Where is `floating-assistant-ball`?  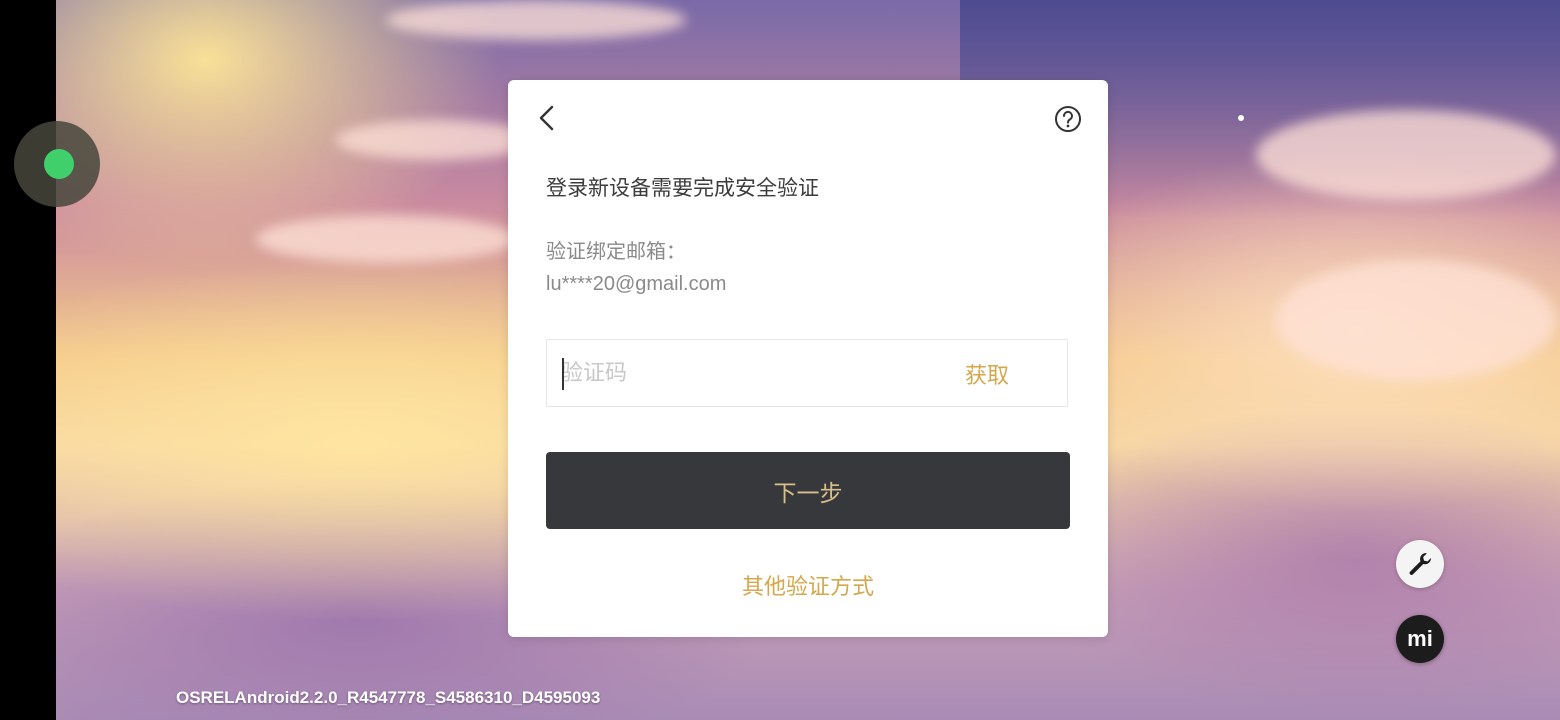
floating-assistant-ball is located at coordinates (57, 164).